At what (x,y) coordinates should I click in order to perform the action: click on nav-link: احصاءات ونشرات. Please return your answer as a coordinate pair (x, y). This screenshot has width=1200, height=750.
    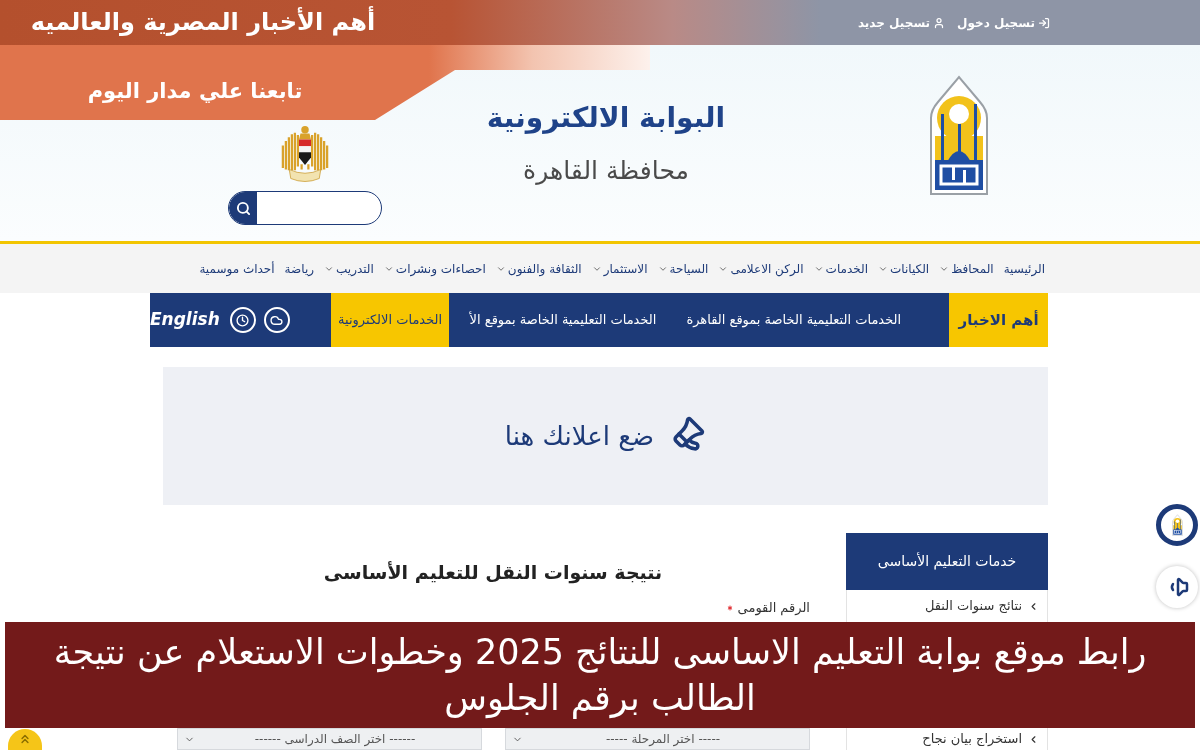
    Looking at the image, I should click on (434, 268).